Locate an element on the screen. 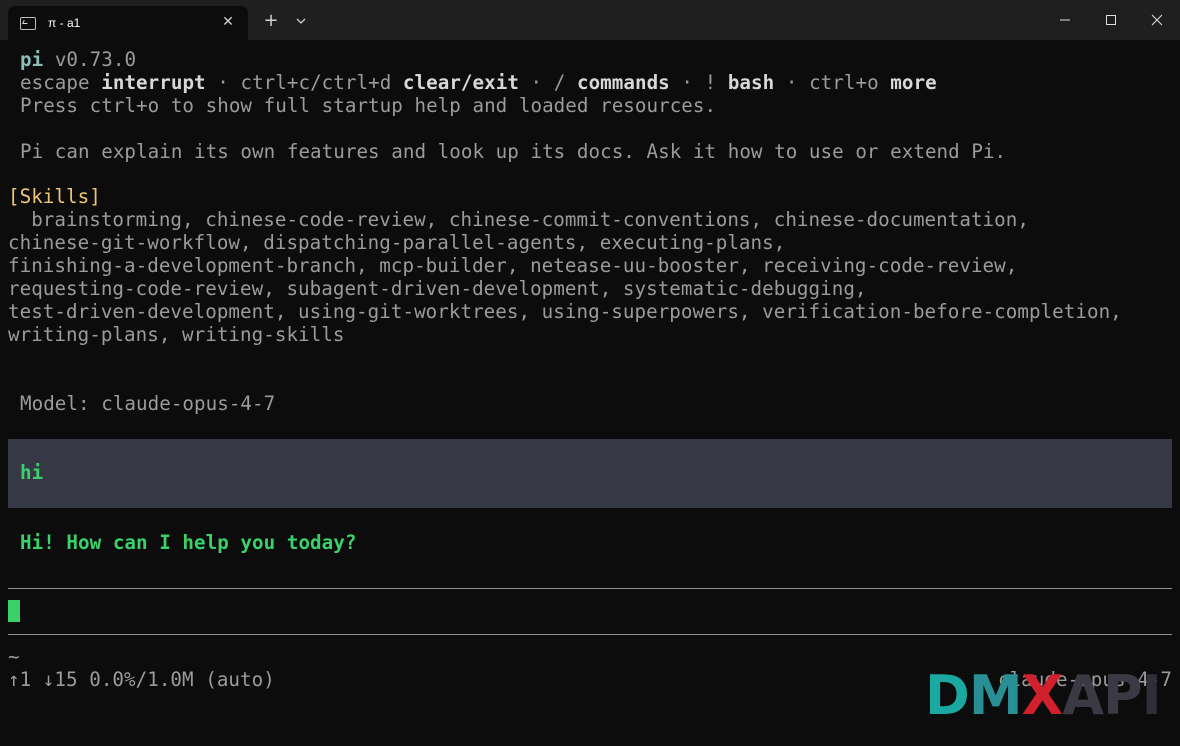  tab-close-icon: ✕ is located at coordinates (228, 22).